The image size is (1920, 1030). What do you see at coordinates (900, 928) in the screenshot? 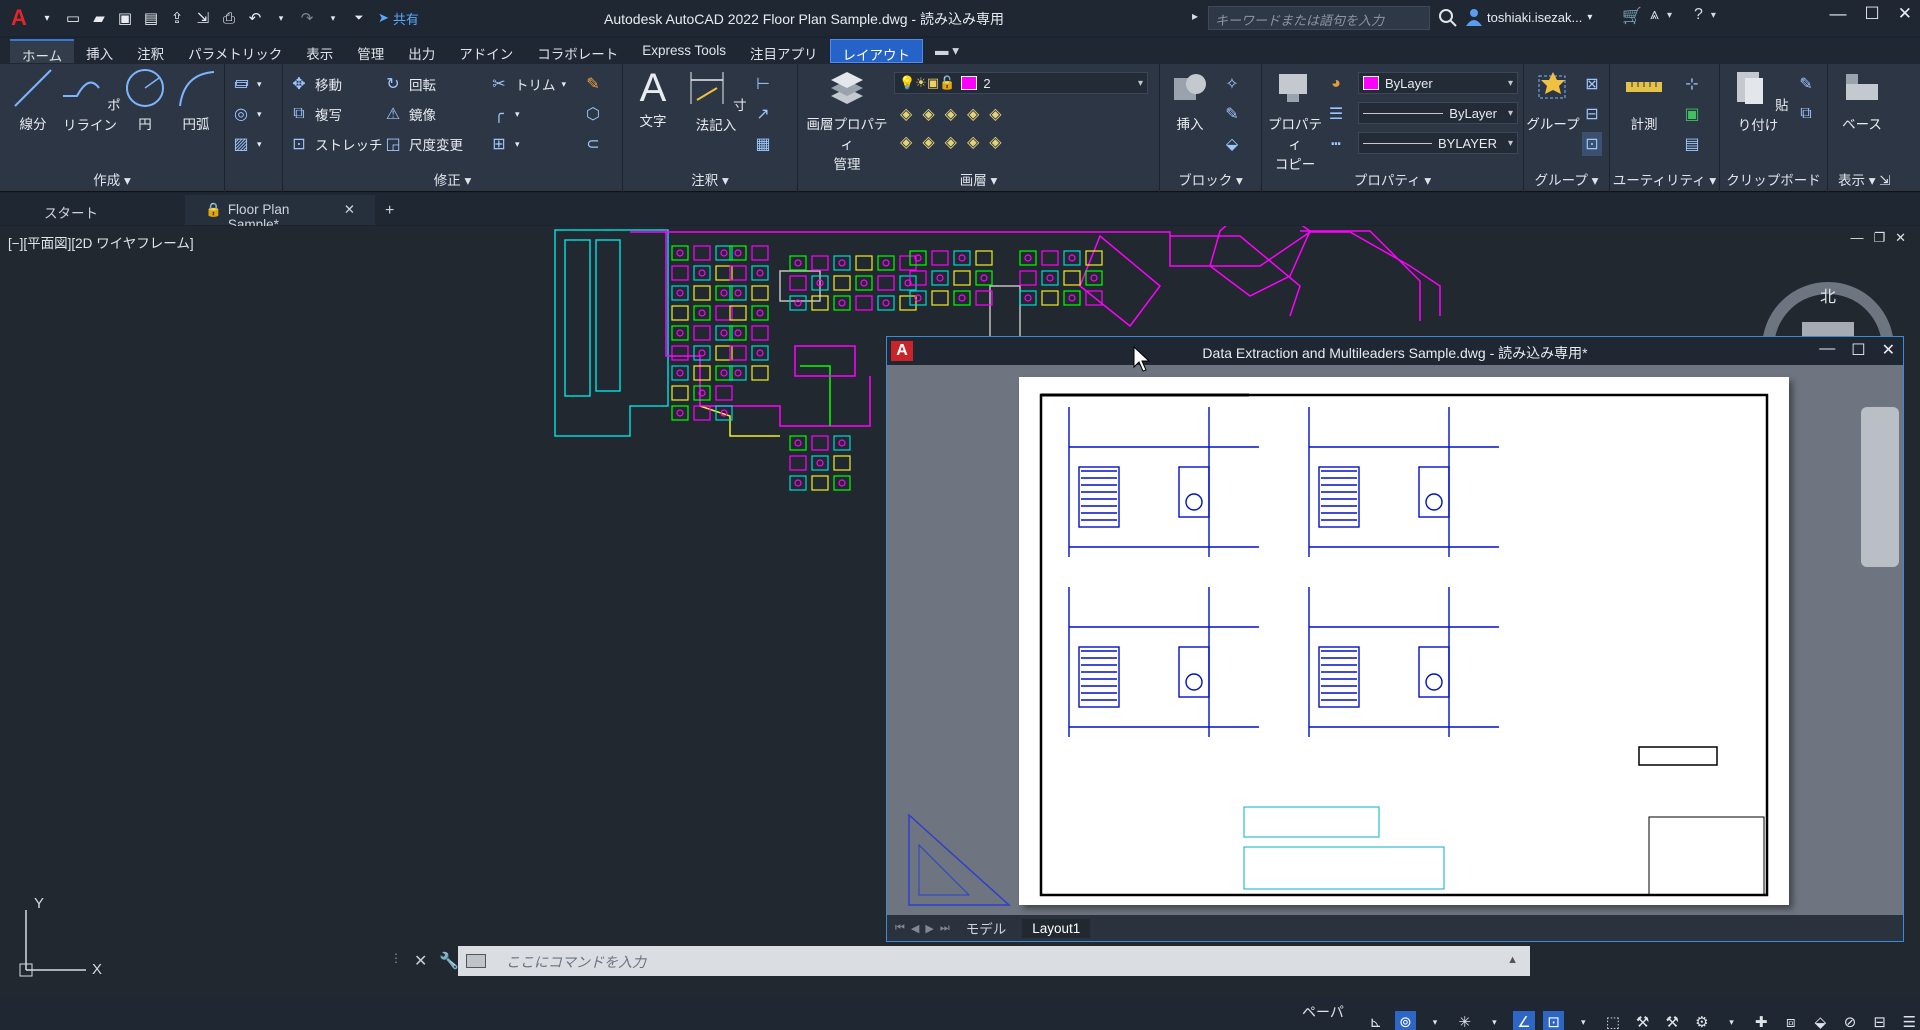
I see `first-tab-arrow-icon: ⏮` at bounding box center [900, 928].